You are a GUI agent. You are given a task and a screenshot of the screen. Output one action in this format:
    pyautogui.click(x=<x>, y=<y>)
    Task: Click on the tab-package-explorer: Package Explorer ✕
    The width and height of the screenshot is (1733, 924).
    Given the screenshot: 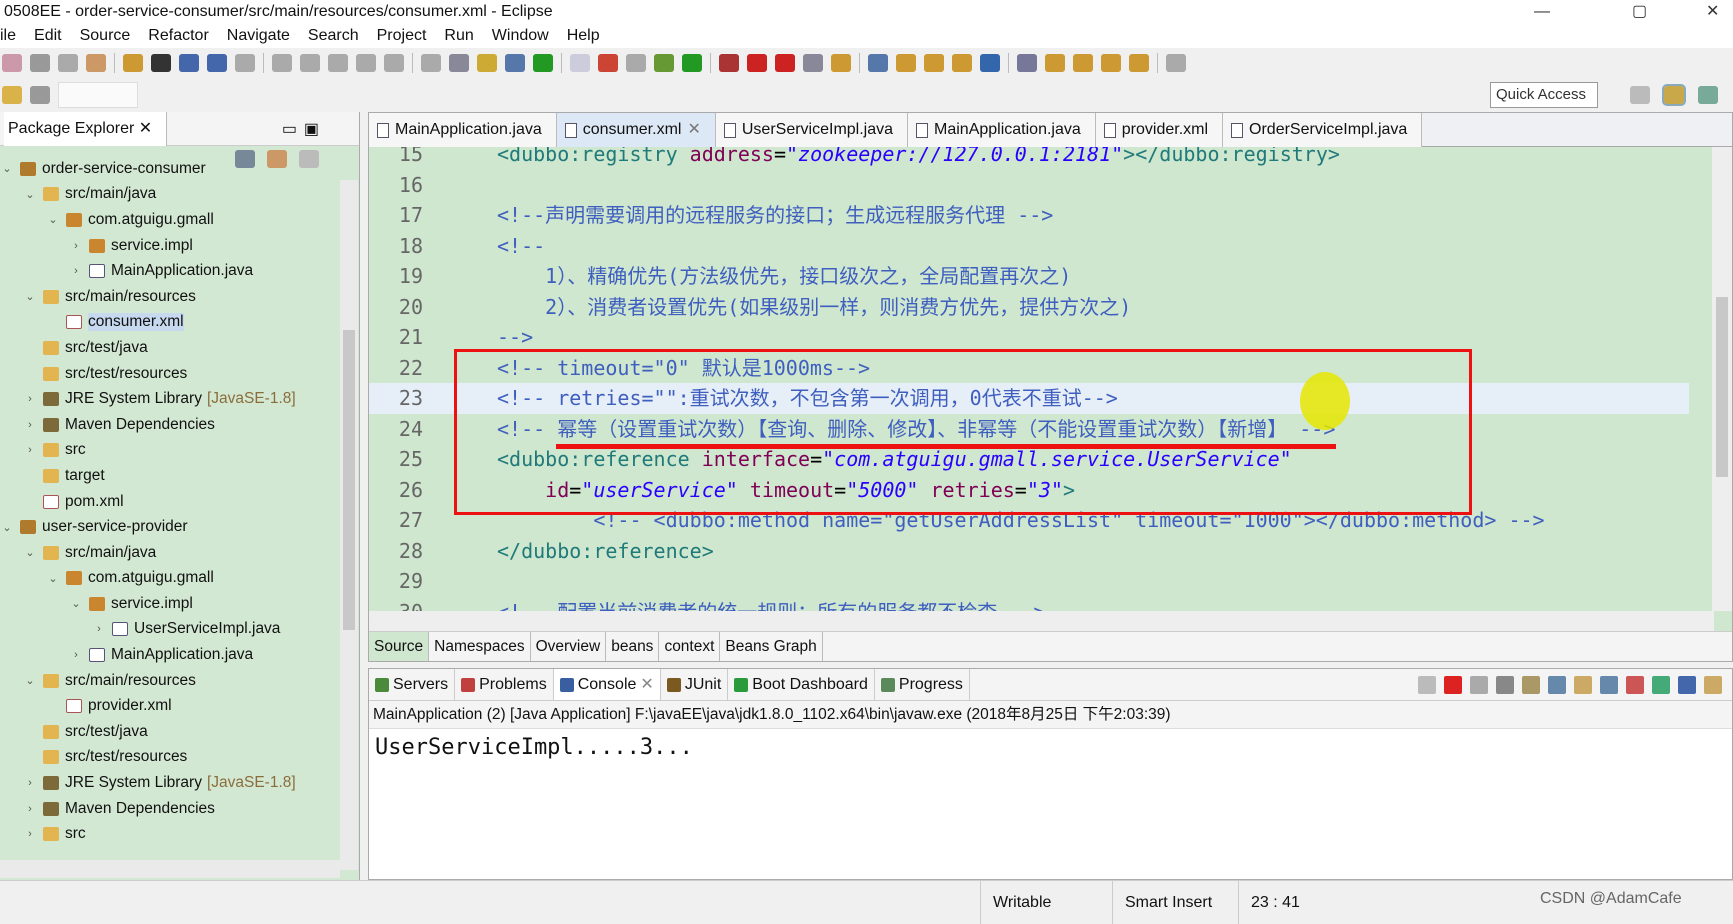 What is the action you would take?
    pyautogui.click(x=86, y=128)
    